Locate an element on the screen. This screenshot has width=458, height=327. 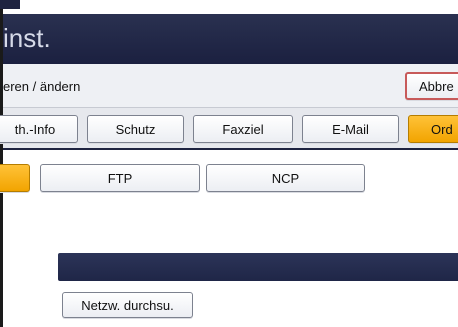
protocol-smb-button is located at coordinates (15, 178).